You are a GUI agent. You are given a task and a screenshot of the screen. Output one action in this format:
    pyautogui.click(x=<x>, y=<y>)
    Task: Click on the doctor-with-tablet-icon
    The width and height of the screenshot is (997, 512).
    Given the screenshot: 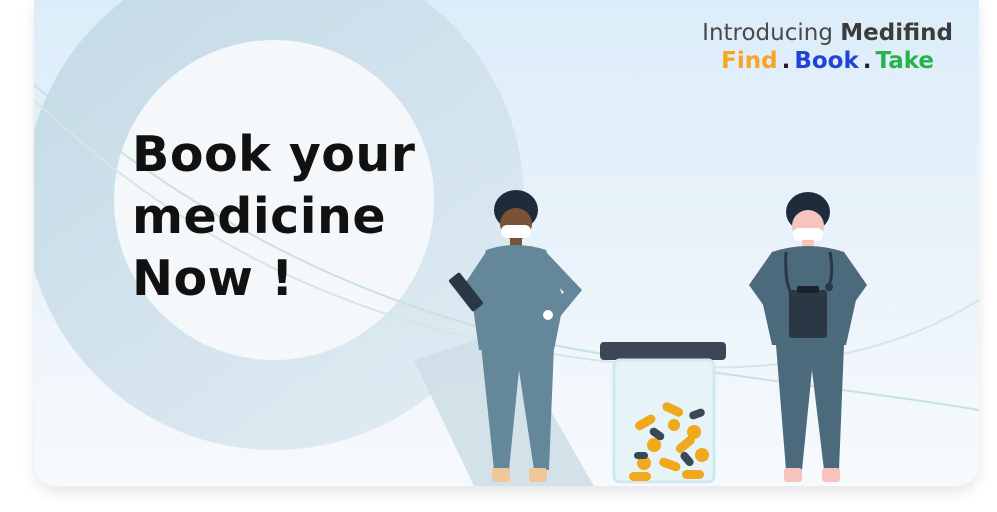 What is the action you would take?
    pyautogui.click(x=515, y=336)
    